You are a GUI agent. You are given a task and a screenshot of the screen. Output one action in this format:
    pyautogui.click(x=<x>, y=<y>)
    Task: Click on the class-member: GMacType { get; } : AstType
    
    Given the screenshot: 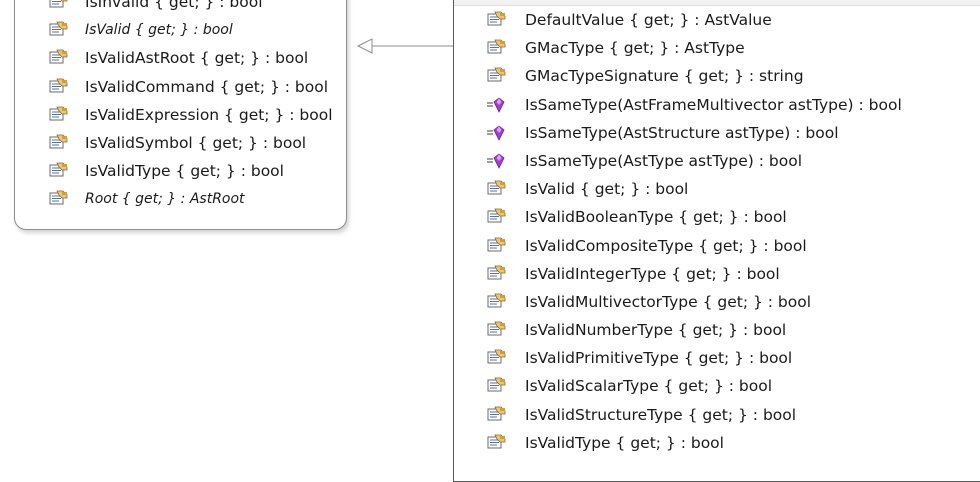 What is the action you would take?
    pyautogui.click(x=717, y=48)
    